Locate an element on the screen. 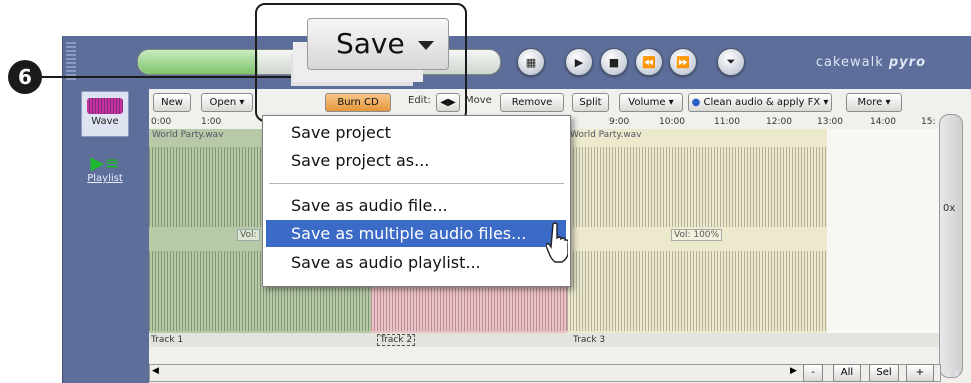 This screenshot has width=971, height=383. ruler-tick: 13:00 is located at coordinates (830, 122).